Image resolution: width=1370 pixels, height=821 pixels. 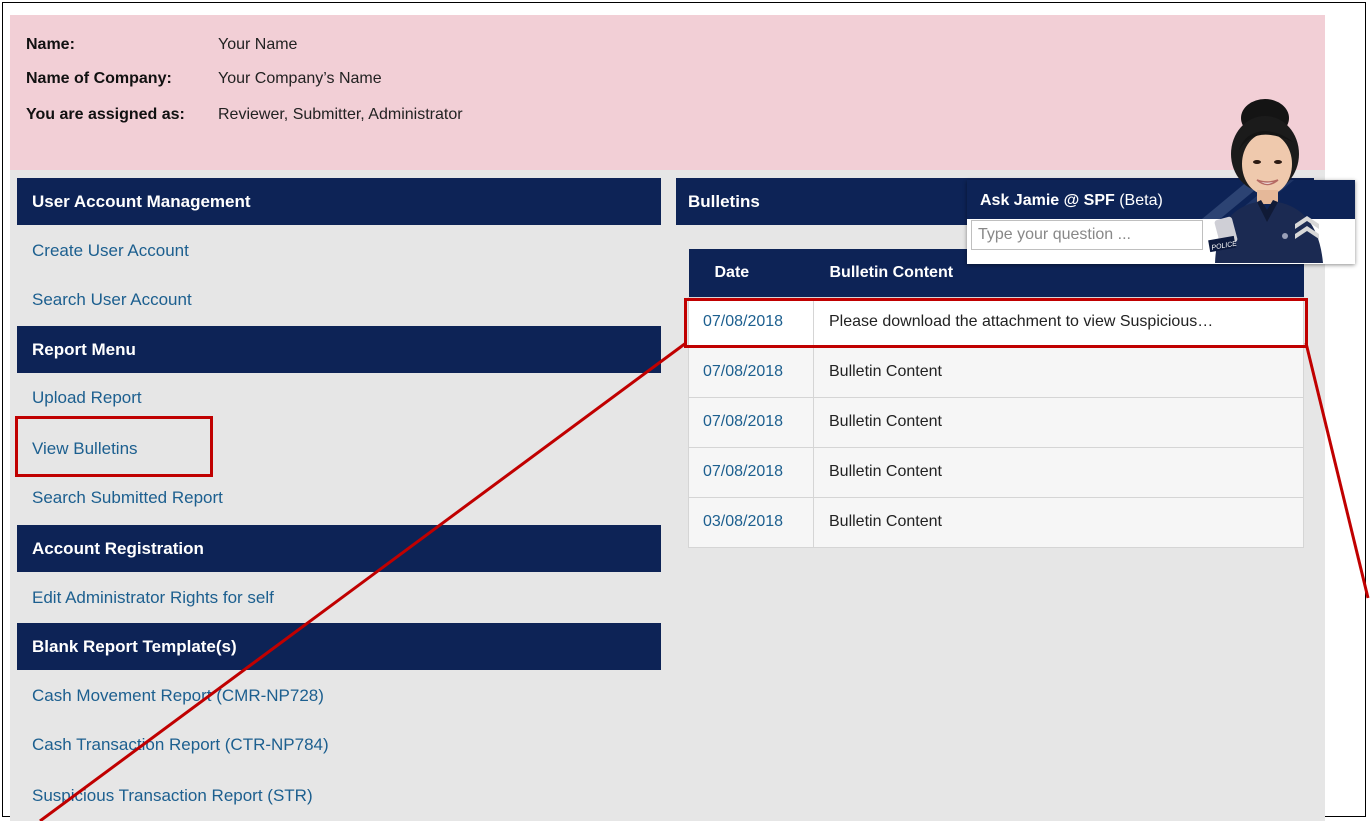 What do you see at coordinates (172, 796) in the screenshot?
I see `menu-link-str-template: Suspicious Transaction Report (STR)` at bounding box center [172, 796].